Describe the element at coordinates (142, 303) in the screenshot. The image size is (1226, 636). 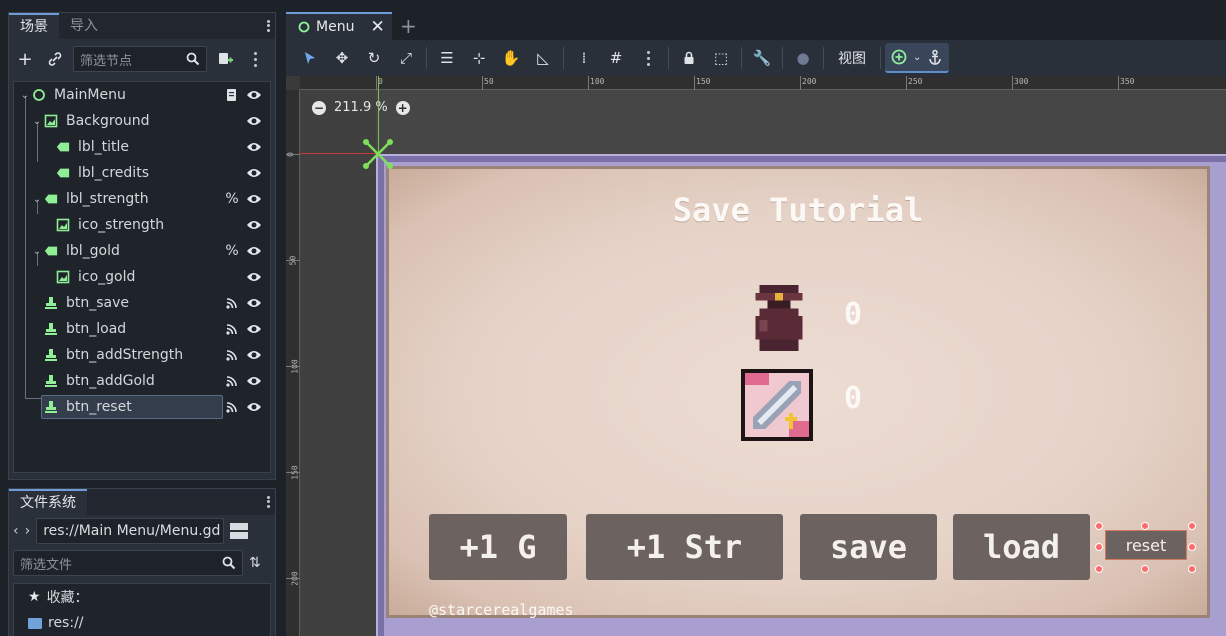
I see `scene-tree-row: btn_save` at that location.